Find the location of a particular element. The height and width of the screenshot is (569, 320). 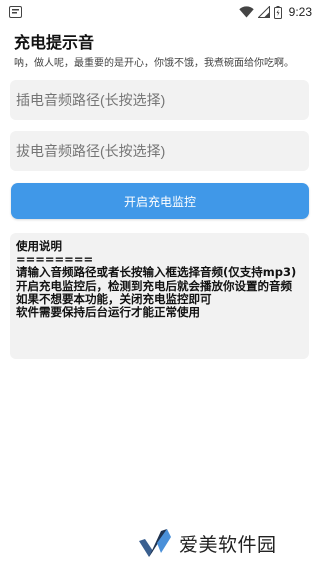

app-notification-icon is located at coordinates (15, 12).